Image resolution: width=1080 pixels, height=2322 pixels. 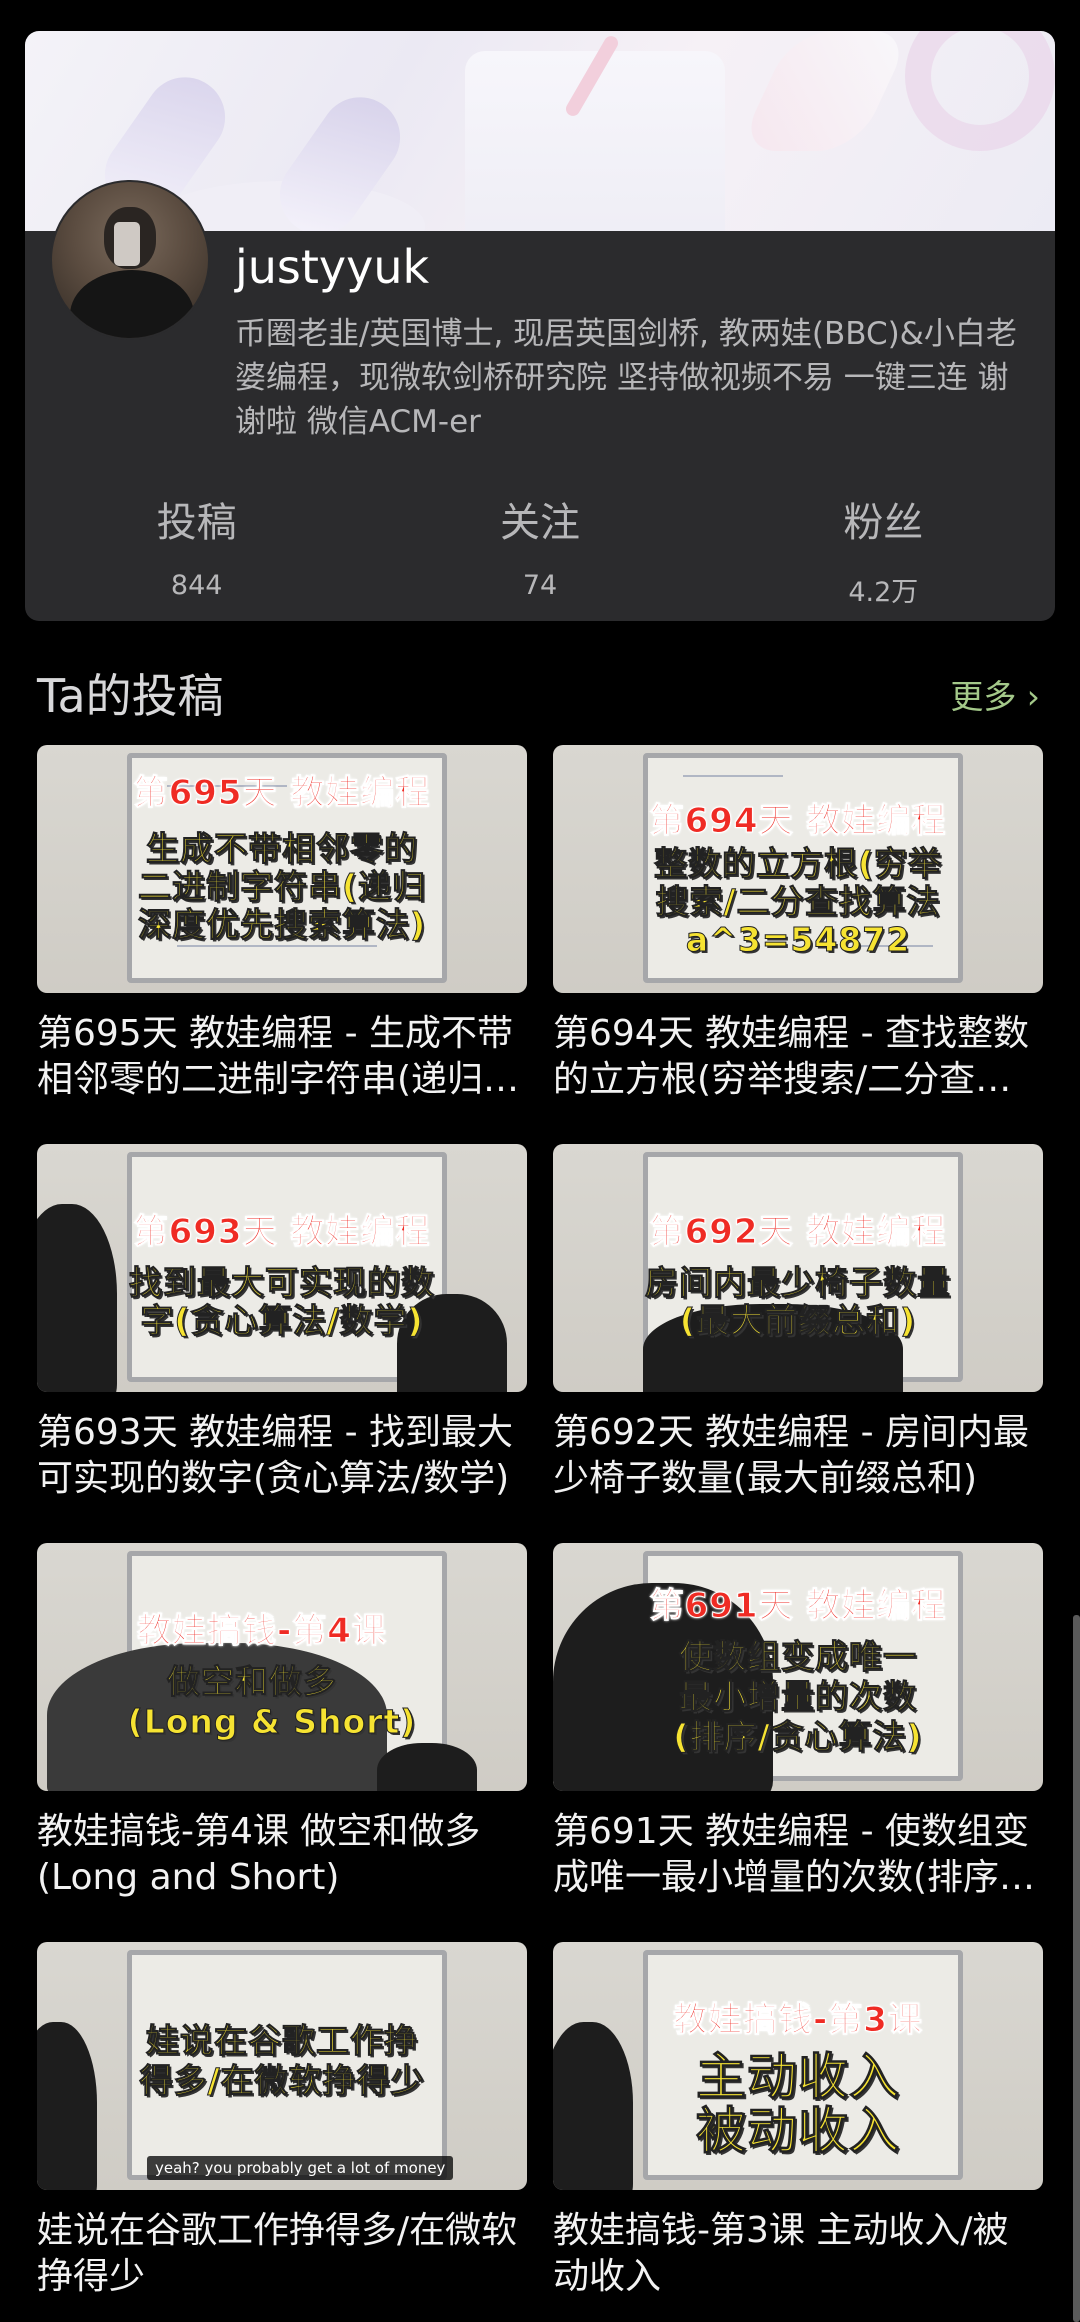 I want to click on thumbnail-overlay-text: 做空和做多, so click(x=252, y=1681).